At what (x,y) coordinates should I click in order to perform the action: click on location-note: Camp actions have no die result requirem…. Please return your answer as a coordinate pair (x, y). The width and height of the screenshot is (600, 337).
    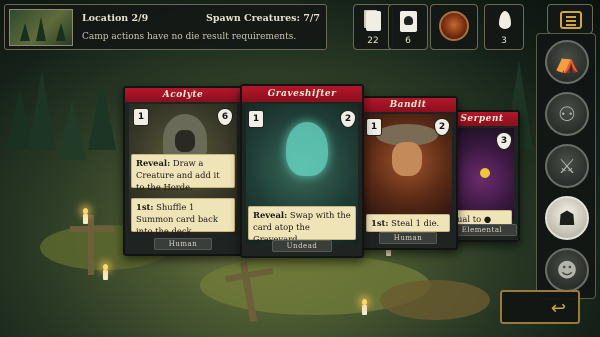
    Looking at the image, I should click on (189, 37).